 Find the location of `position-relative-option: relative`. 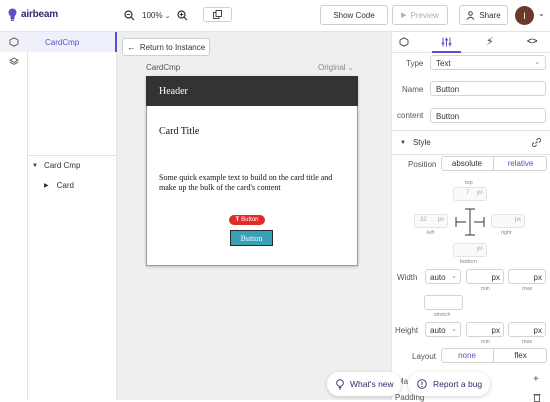

position-relative-option: relative is located at coordinates (520, 163).